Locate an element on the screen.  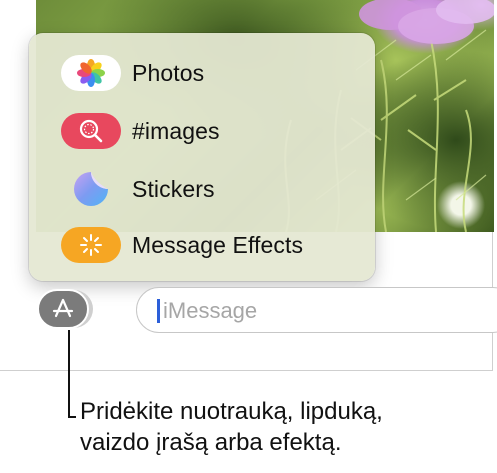
callout-line is located at coordinates (69, 373).